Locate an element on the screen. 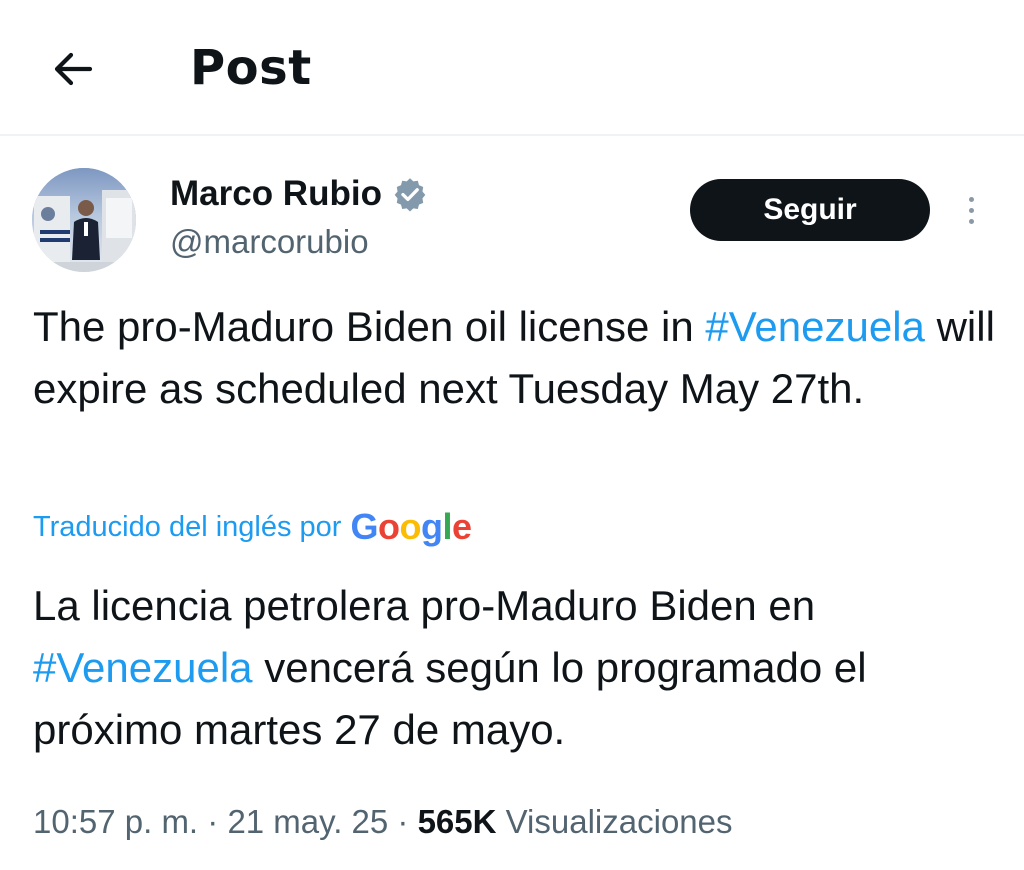  tweet-date: 21 may. 25 is located at coordinates (307, 821).